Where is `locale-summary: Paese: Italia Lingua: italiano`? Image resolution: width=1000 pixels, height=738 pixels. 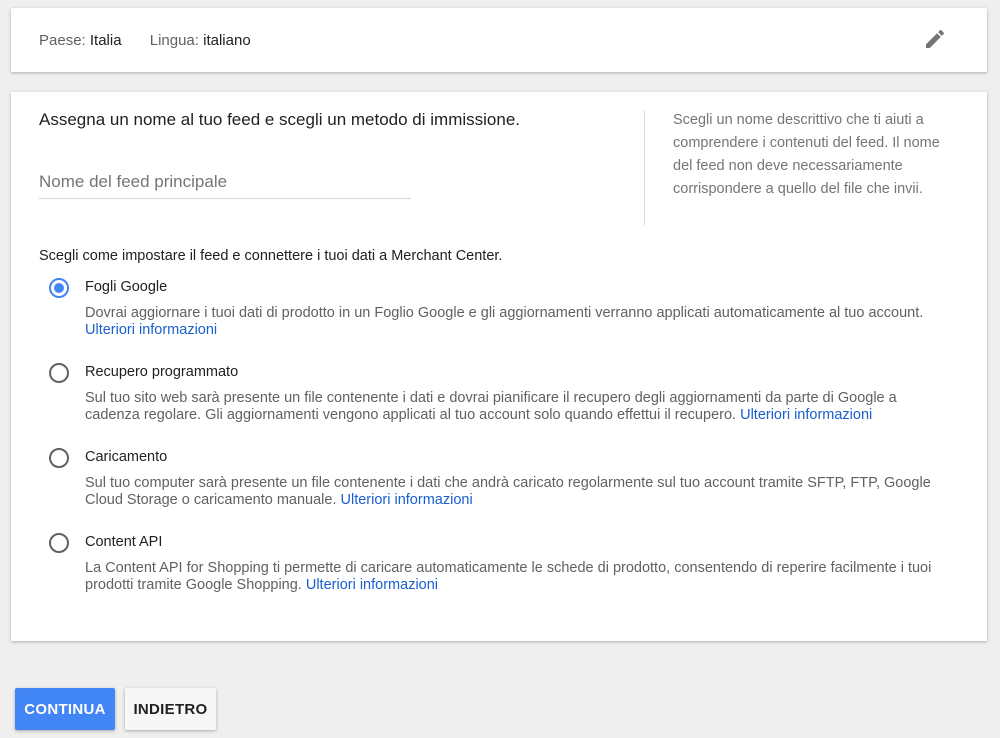
locale-summary: Paese: Italia Lingua: italiano is located at coordinates (145, 40).